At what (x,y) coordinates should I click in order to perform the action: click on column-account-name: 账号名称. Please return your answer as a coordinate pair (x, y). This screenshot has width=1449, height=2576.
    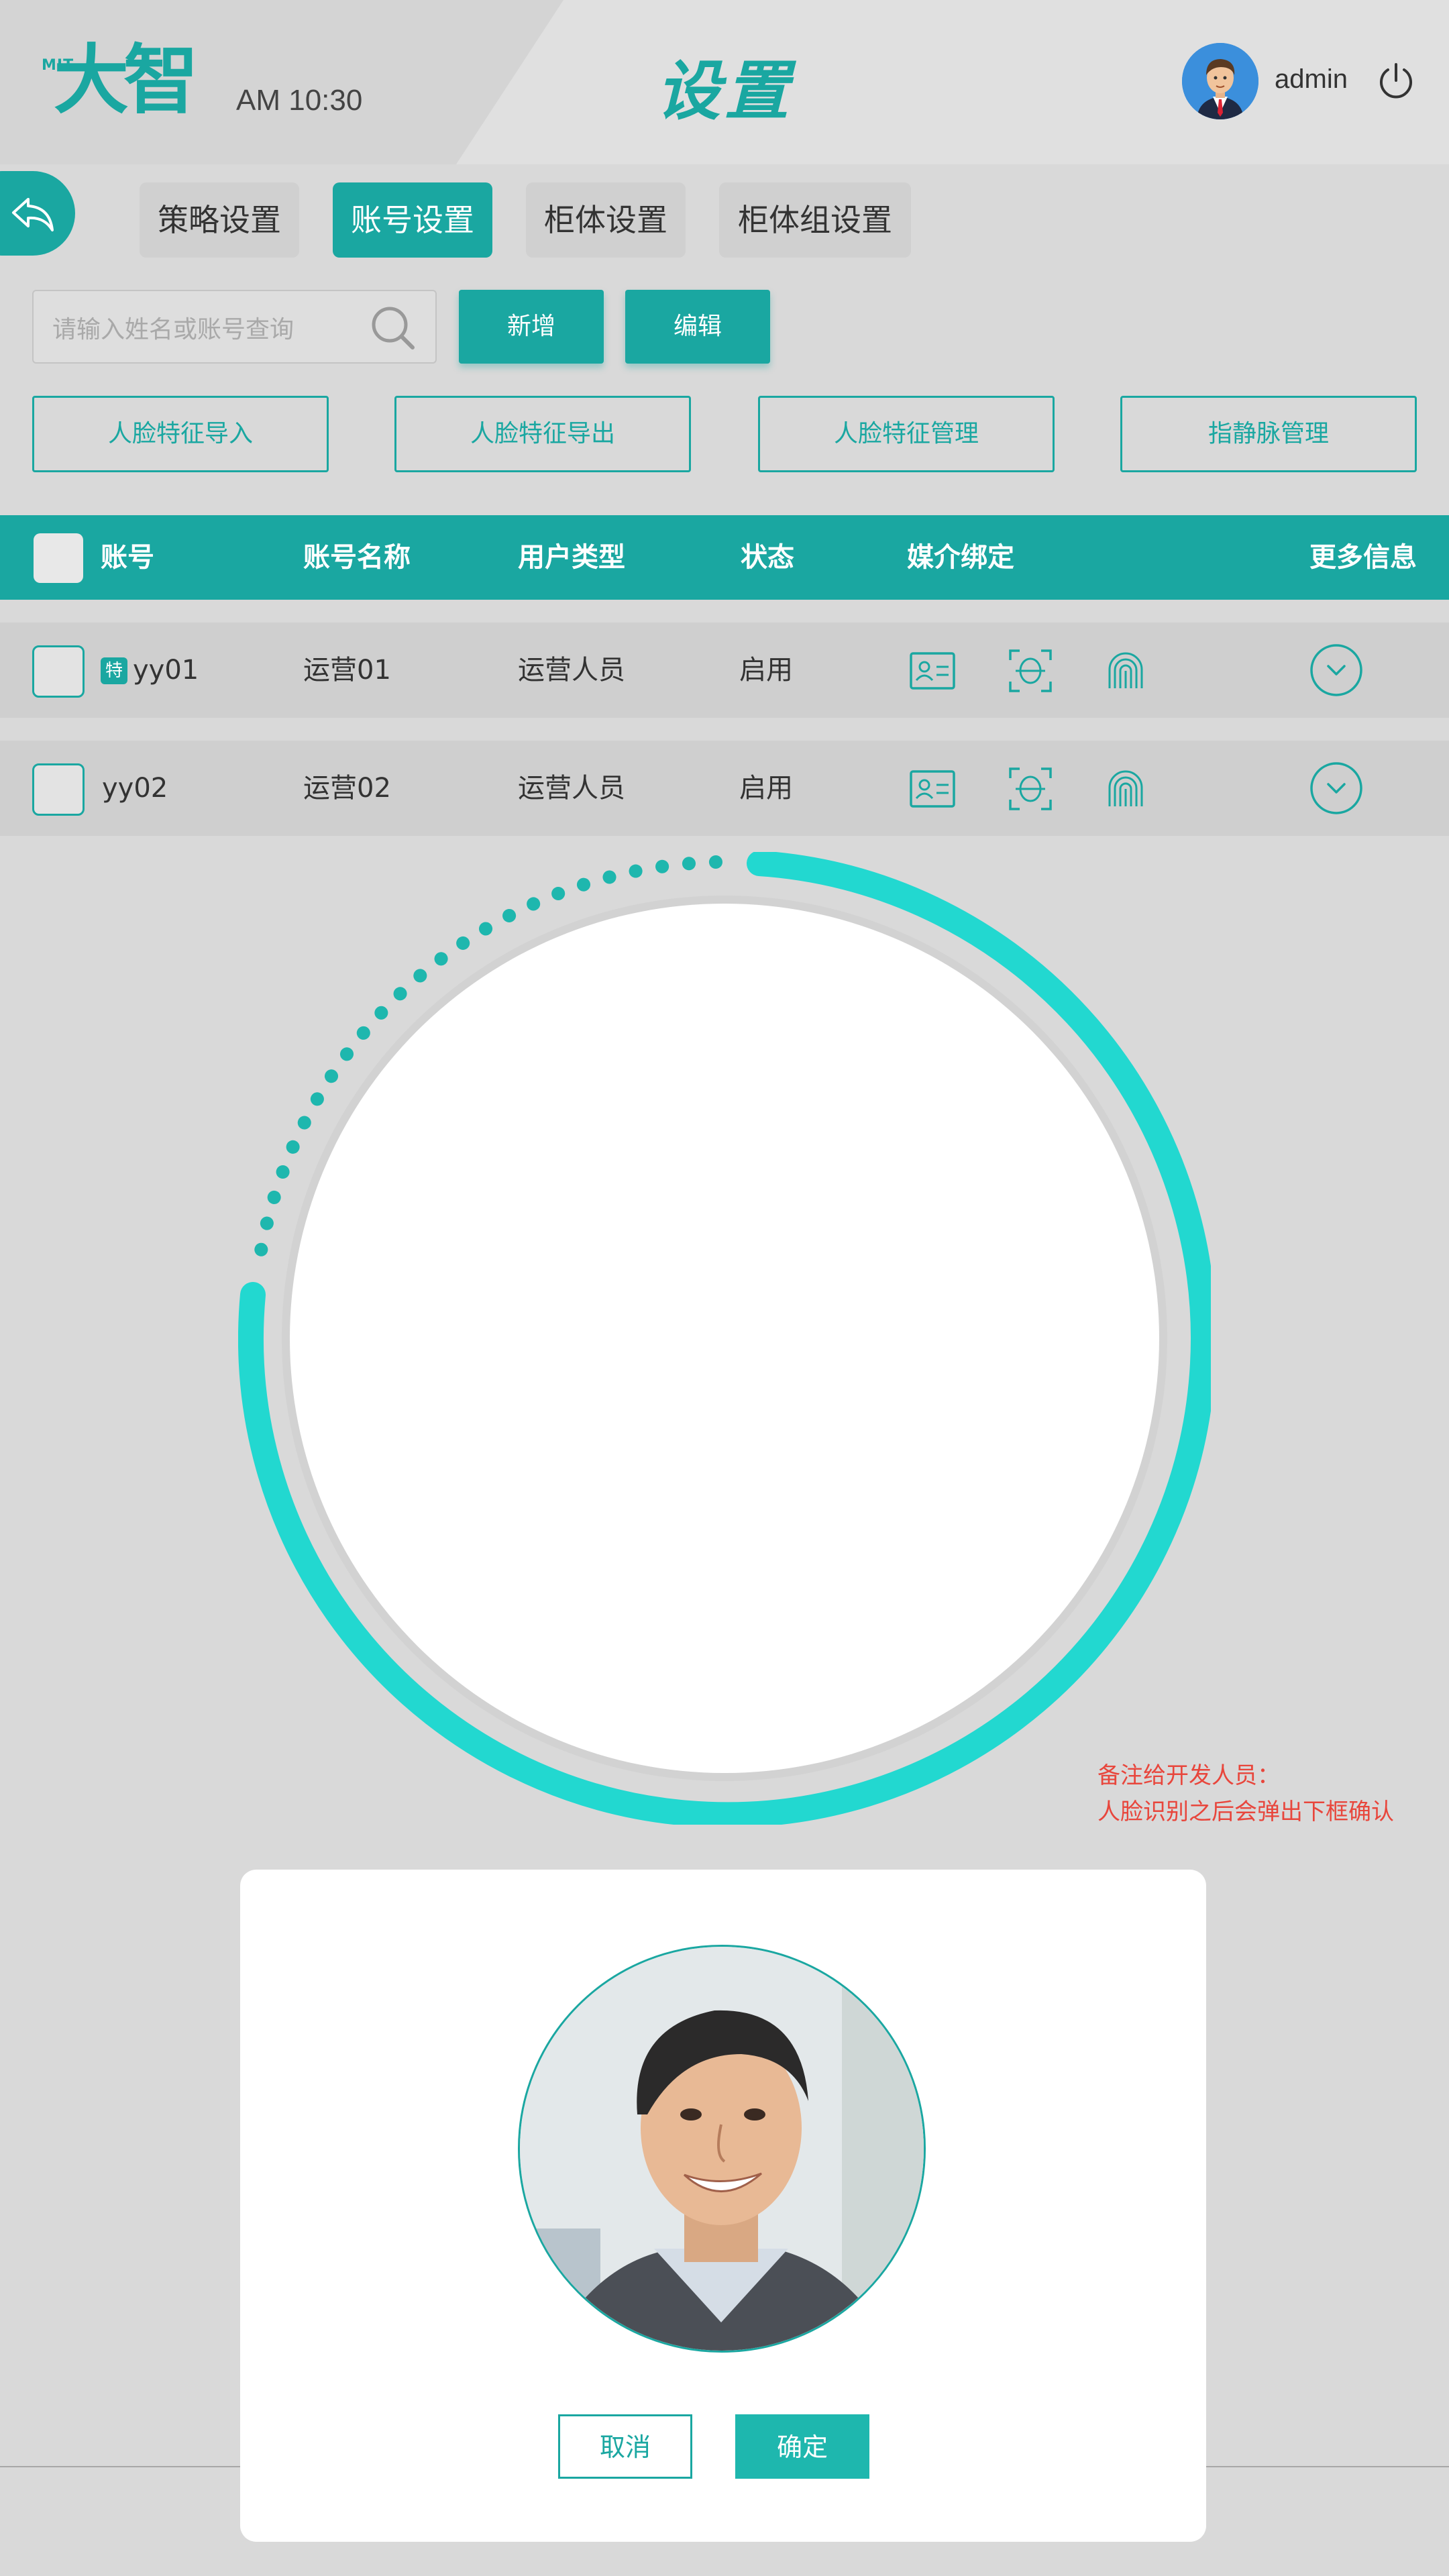
    Looking at the image, I should click on (357, 557).